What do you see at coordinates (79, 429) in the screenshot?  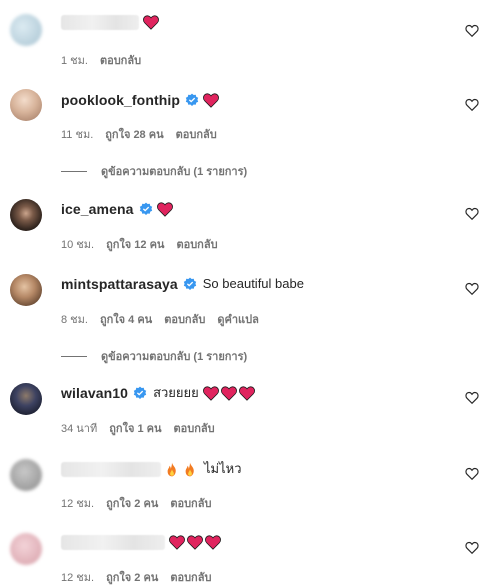 I see `comment-timestamp: 34 นาที` at bounding box center [79, 429].